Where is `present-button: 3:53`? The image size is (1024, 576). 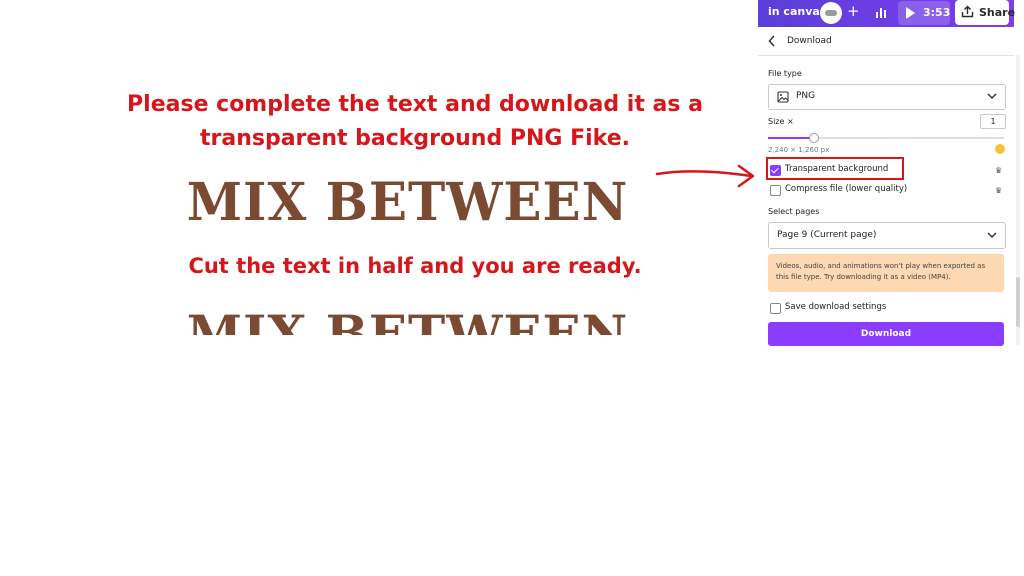 present-button: 3:53 is located at coordinates (924, 13).